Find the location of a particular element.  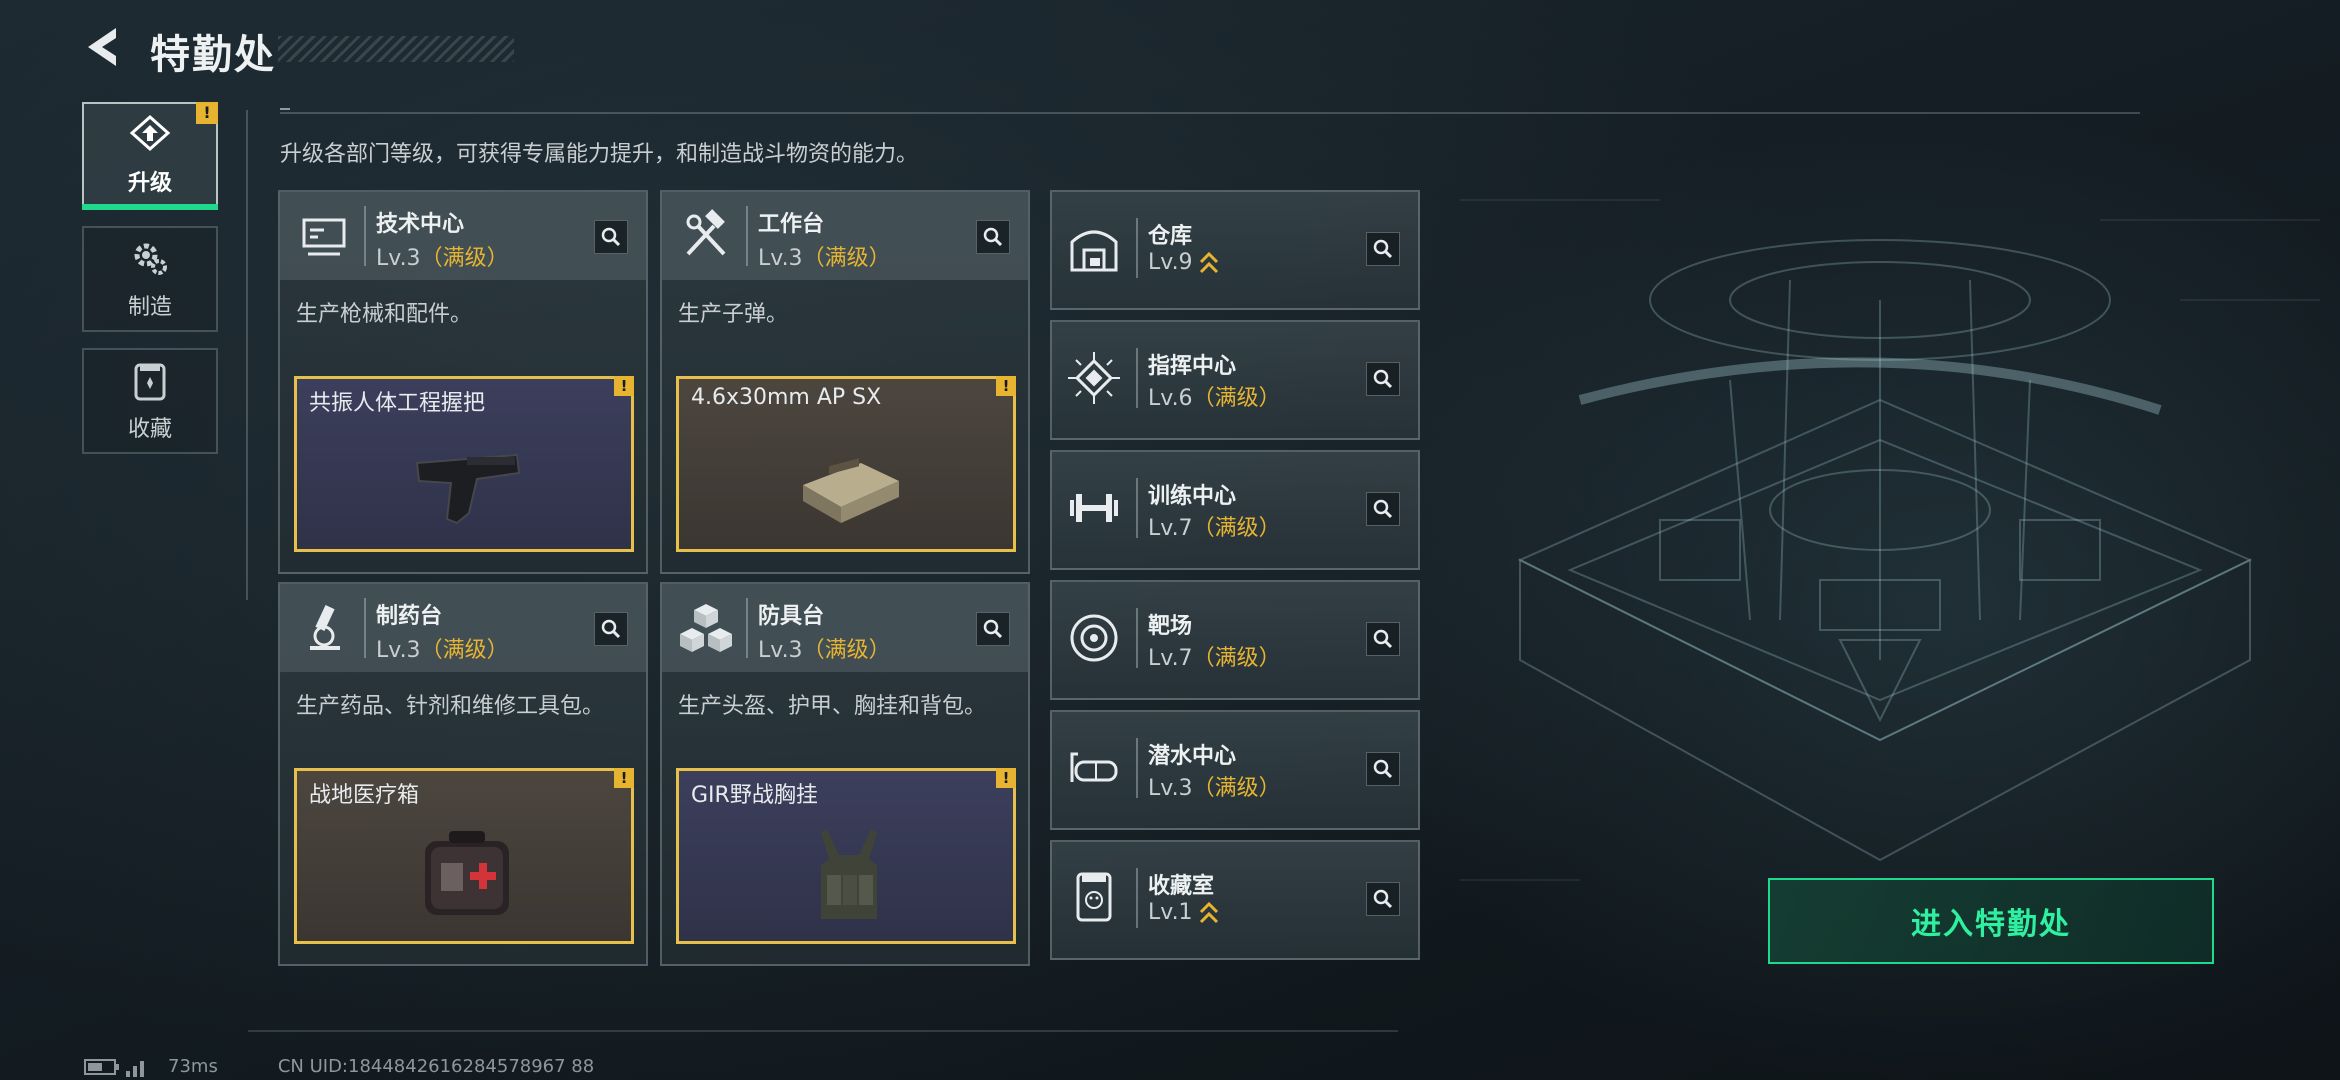

nav-label-upgrade: 升级 is located at coordinates (149, 183).